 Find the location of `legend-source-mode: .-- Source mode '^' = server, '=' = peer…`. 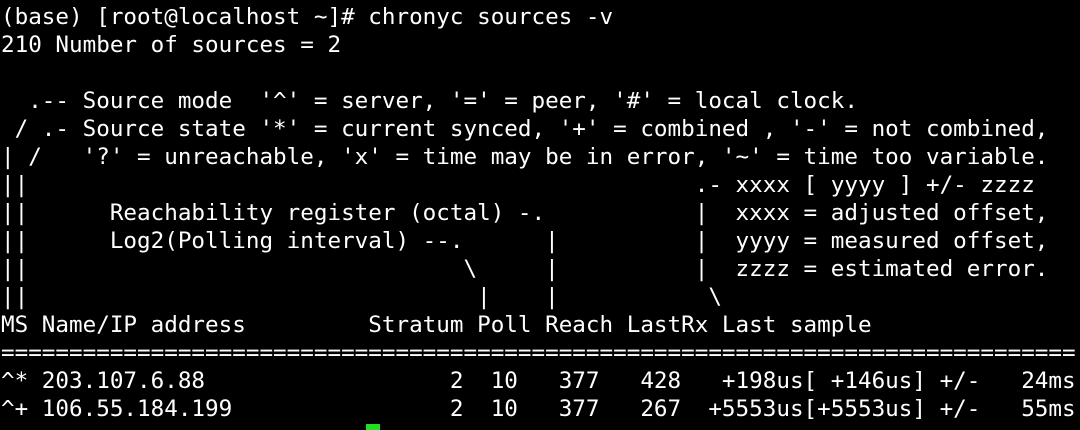

legend-source-mode: .-- Source mode '^' = server, '=' = peer… is located at coordinates (429, 101).